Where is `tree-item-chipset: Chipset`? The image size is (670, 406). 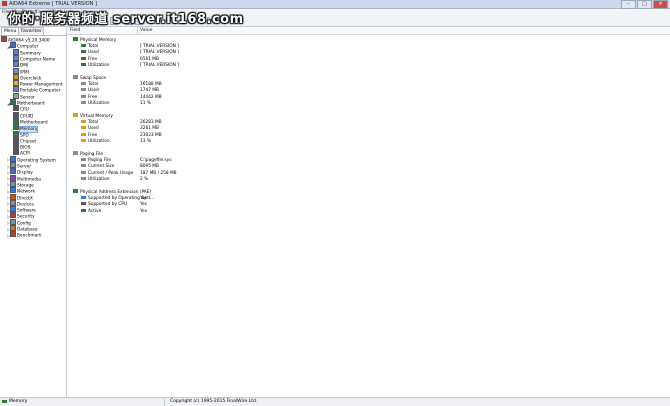 tree-item-chipset: Chipset is located at coordinates (24, 140).